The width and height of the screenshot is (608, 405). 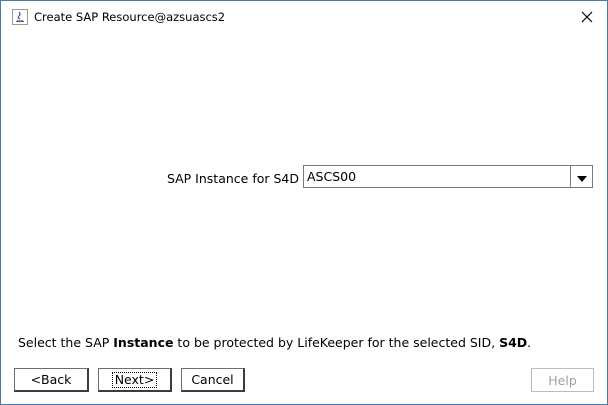 I want to click on cancel-button-label: Cancel, so click(x=212, y=379).